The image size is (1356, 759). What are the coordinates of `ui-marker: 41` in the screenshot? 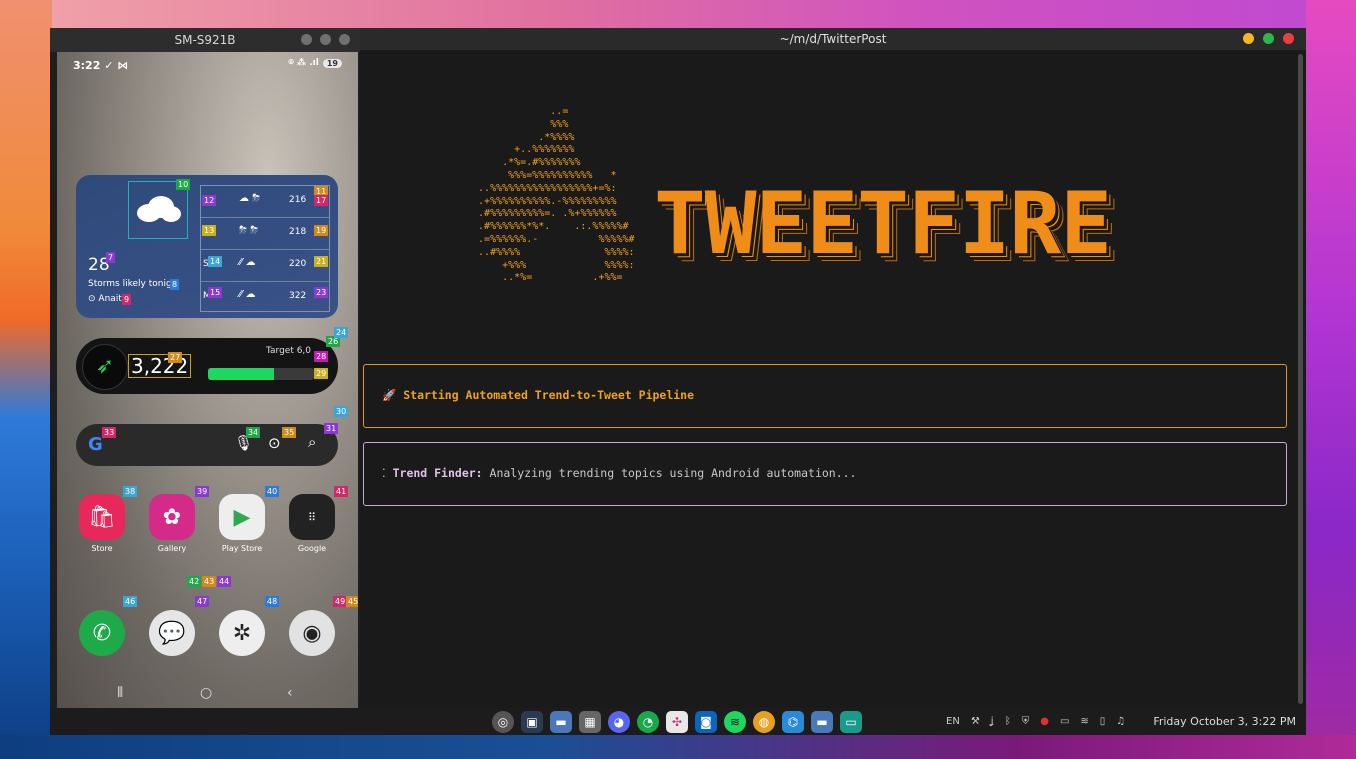 It's located at (341, 491).